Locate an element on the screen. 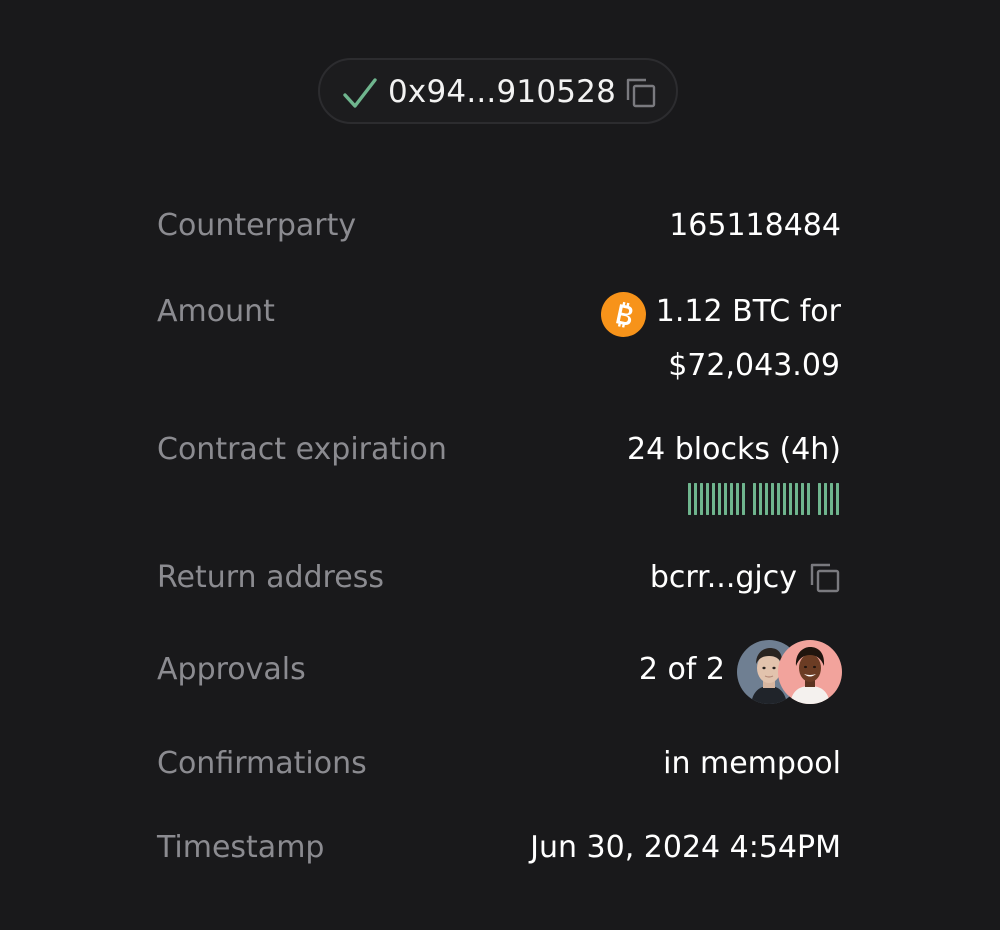 Image resolution: width=1000 pixels, height=930 pixels. check-icon is located at coordinates (360, 93).